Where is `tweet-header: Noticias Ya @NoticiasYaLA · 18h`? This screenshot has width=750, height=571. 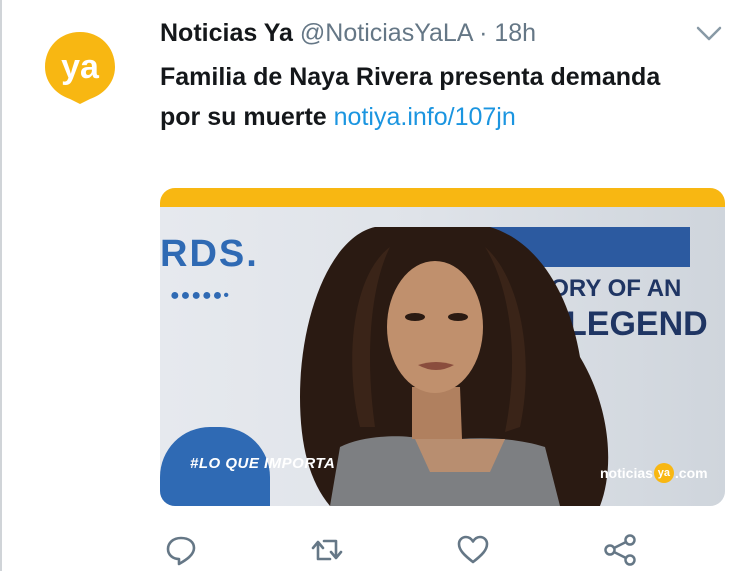
tweet-header: Noticias Ya @NoticiasYaLA · 18h is located at coordinates (348, 33).